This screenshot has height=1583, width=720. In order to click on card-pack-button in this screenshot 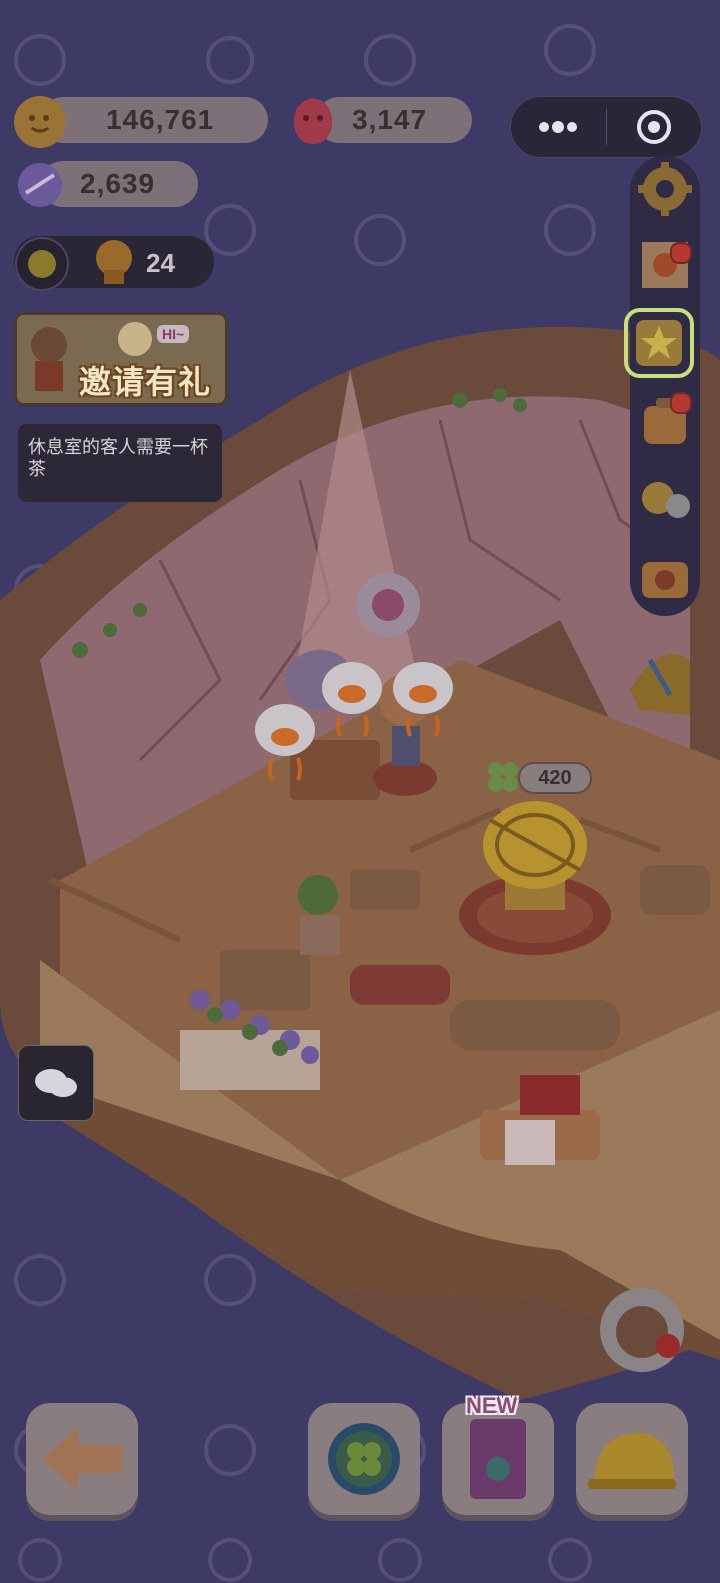, I will do `click(498, 1459)`.